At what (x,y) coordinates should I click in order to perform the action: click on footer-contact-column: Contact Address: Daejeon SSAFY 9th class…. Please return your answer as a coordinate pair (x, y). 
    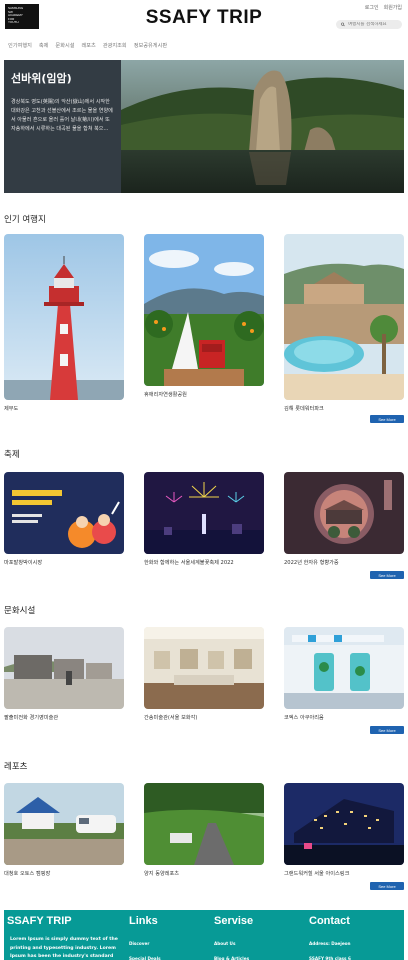
    Looking at the image, I should click on (330, 937).